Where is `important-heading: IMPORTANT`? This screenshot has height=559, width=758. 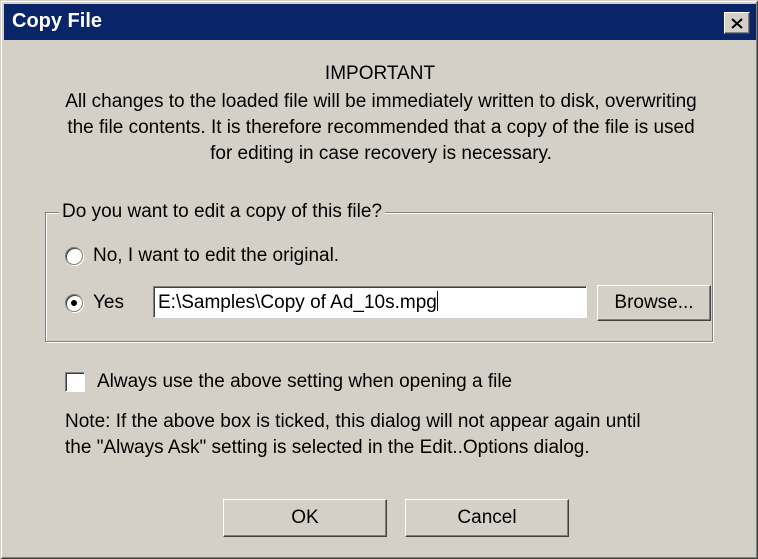
important-heading: IMPORTANT is located at coordinates (380, 73).